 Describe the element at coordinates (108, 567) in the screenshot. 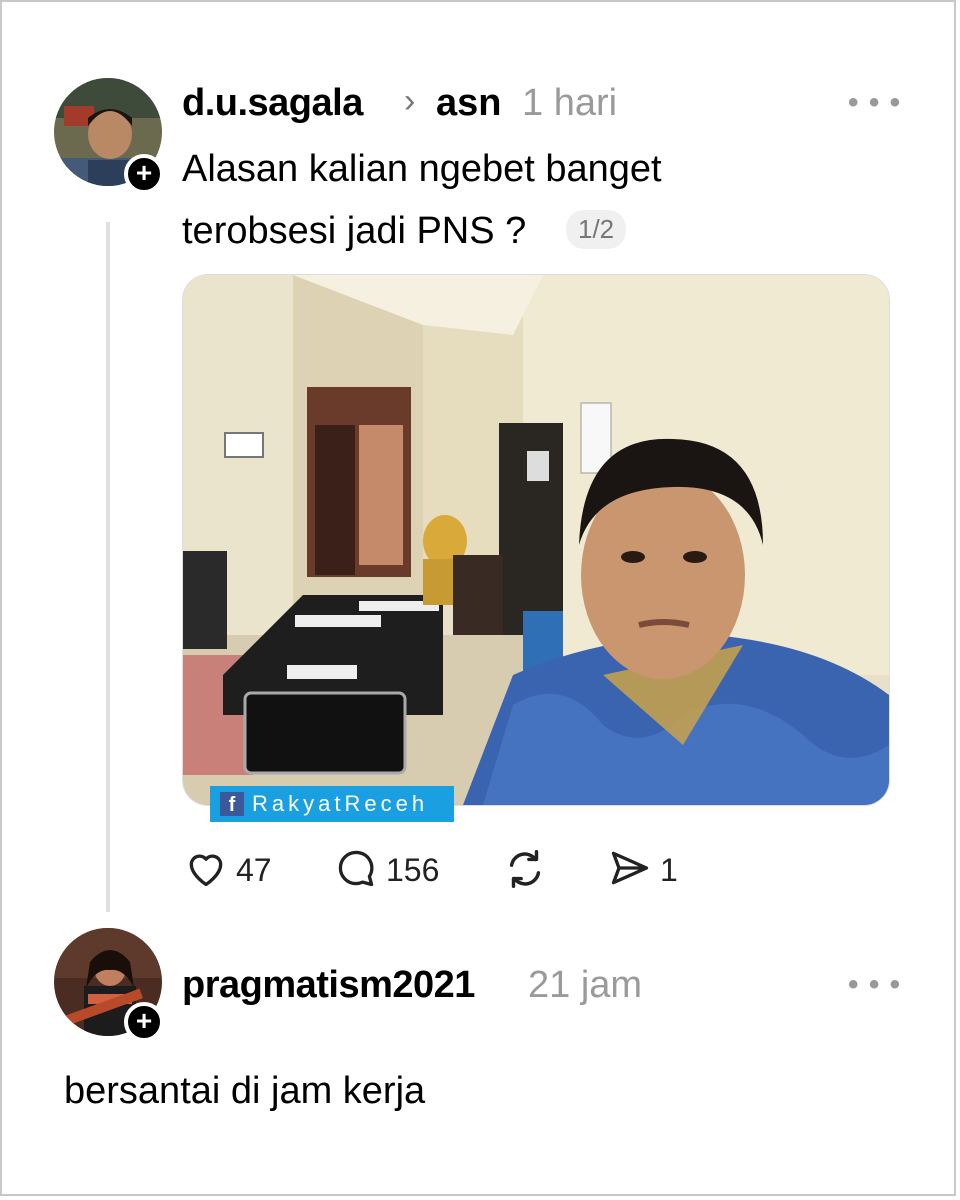

I see `thread-connector-line` at that location.